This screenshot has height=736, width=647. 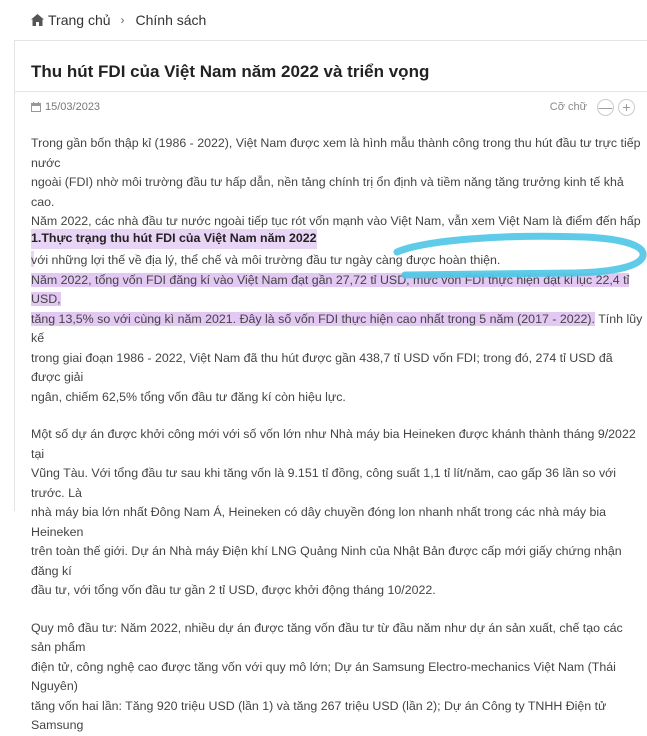 What do you see at coordinates (330, 91) in the screenshot?
I see `title-divider` at bounding box center [330, 91].